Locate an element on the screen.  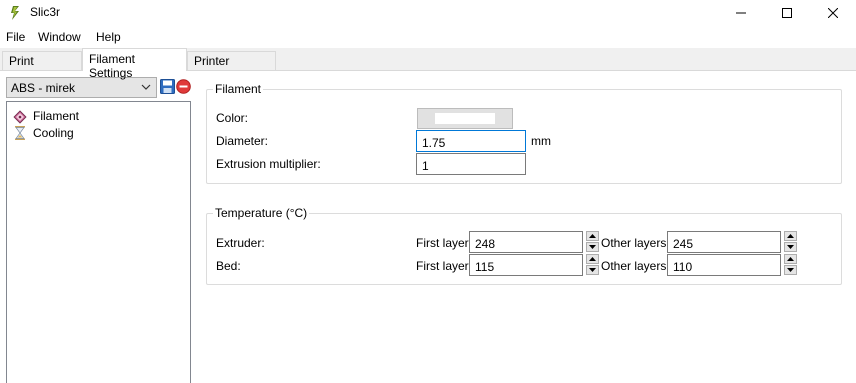
temperature-group-title: Temperature (°C) is located at coordinates (261, 213).